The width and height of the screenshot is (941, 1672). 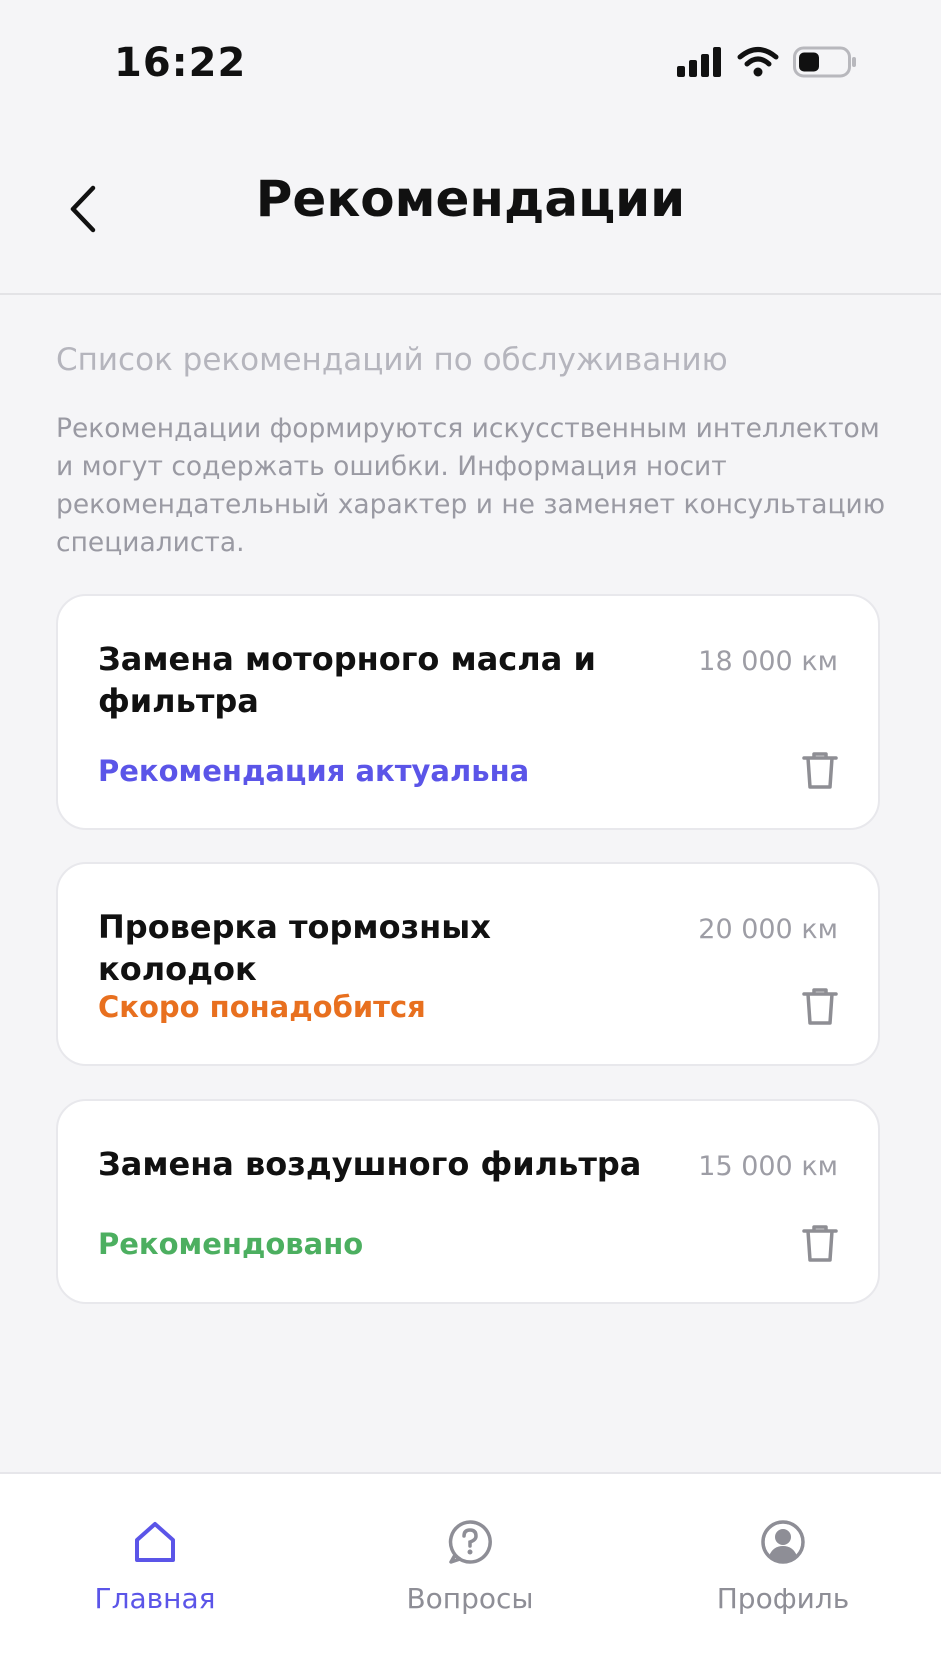 What do you see at coordinates (768, 1166) in the screenshot?
I see `recommendation-mileage: 15 000 км` at bounding box center [768, 1166].